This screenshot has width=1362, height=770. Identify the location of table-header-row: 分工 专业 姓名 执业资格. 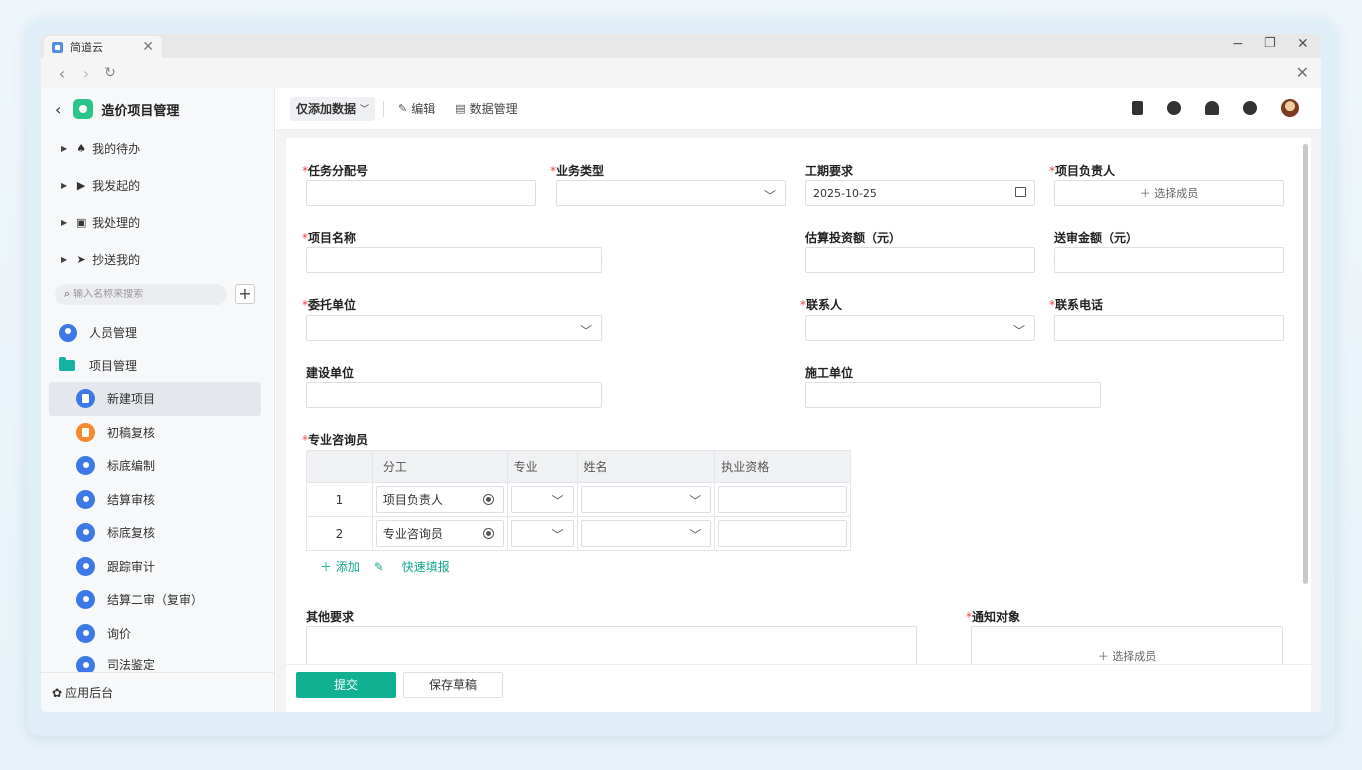
(578, 466).